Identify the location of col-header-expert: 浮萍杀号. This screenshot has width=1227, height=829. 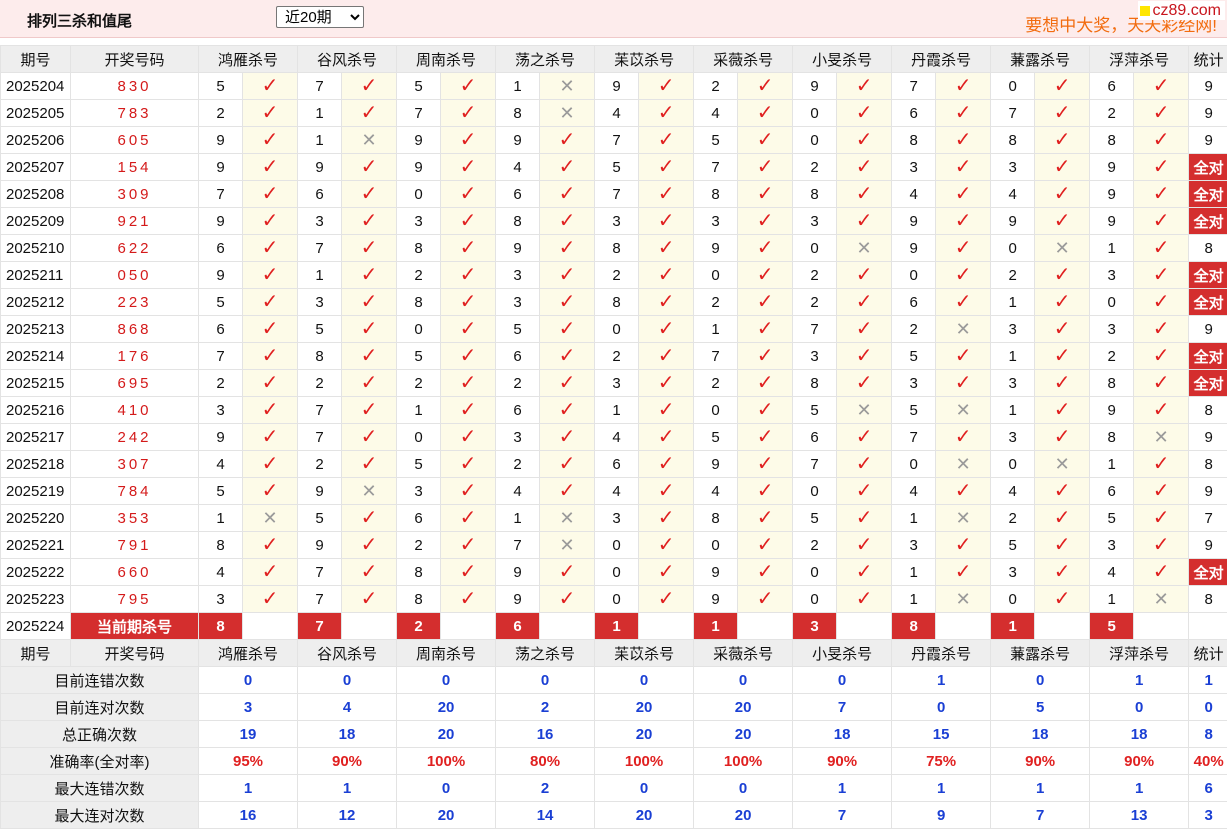
(1139, 59).